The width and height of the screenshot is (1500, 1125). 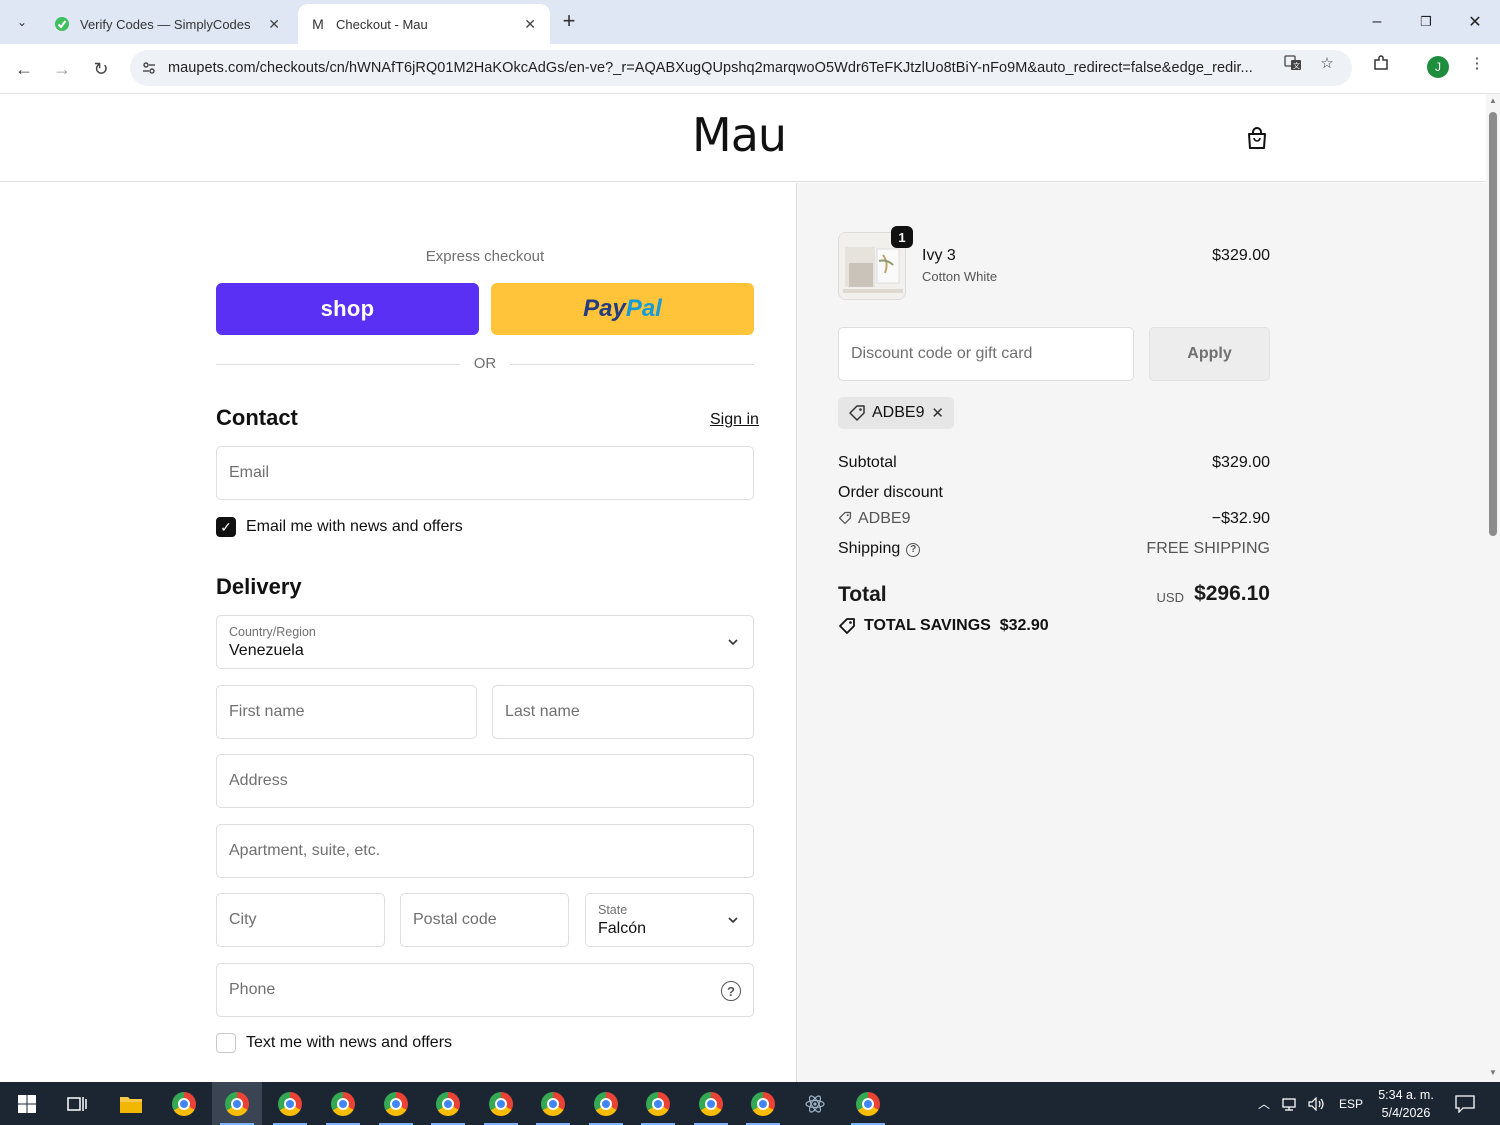 What do you see at coordinates (1493, 588) in the screenshot?
I see `page-scrollbar: ▲ ▼` at bounding box center [1493, 588].